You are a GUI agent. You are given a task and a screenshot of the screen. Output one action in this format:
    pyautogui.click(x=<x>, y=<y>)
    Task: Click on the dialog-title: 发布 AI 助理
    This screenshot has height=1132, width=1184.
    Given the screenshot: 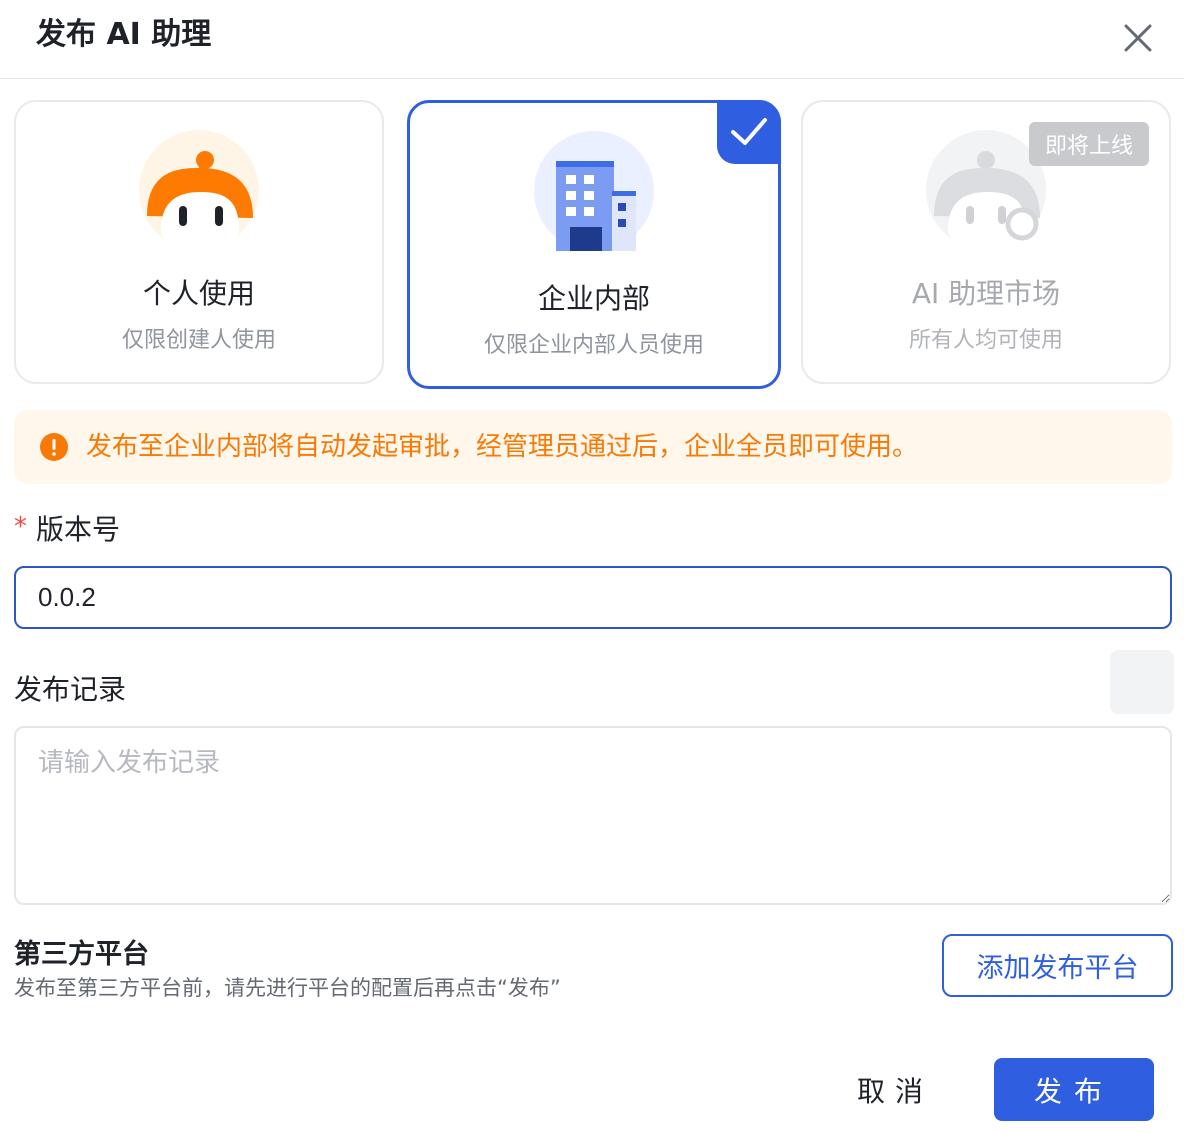 What is the action you would take?
    pyautogui.click(x=124, y=34)
    